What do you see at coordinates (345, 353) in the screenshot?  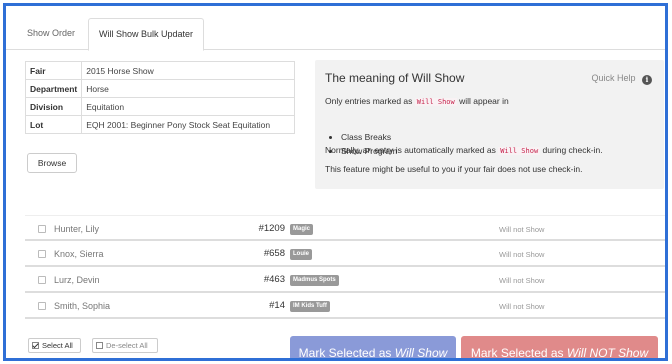 I see `mark-show-text: Mark Selected as` at bounding box center [345, 353].